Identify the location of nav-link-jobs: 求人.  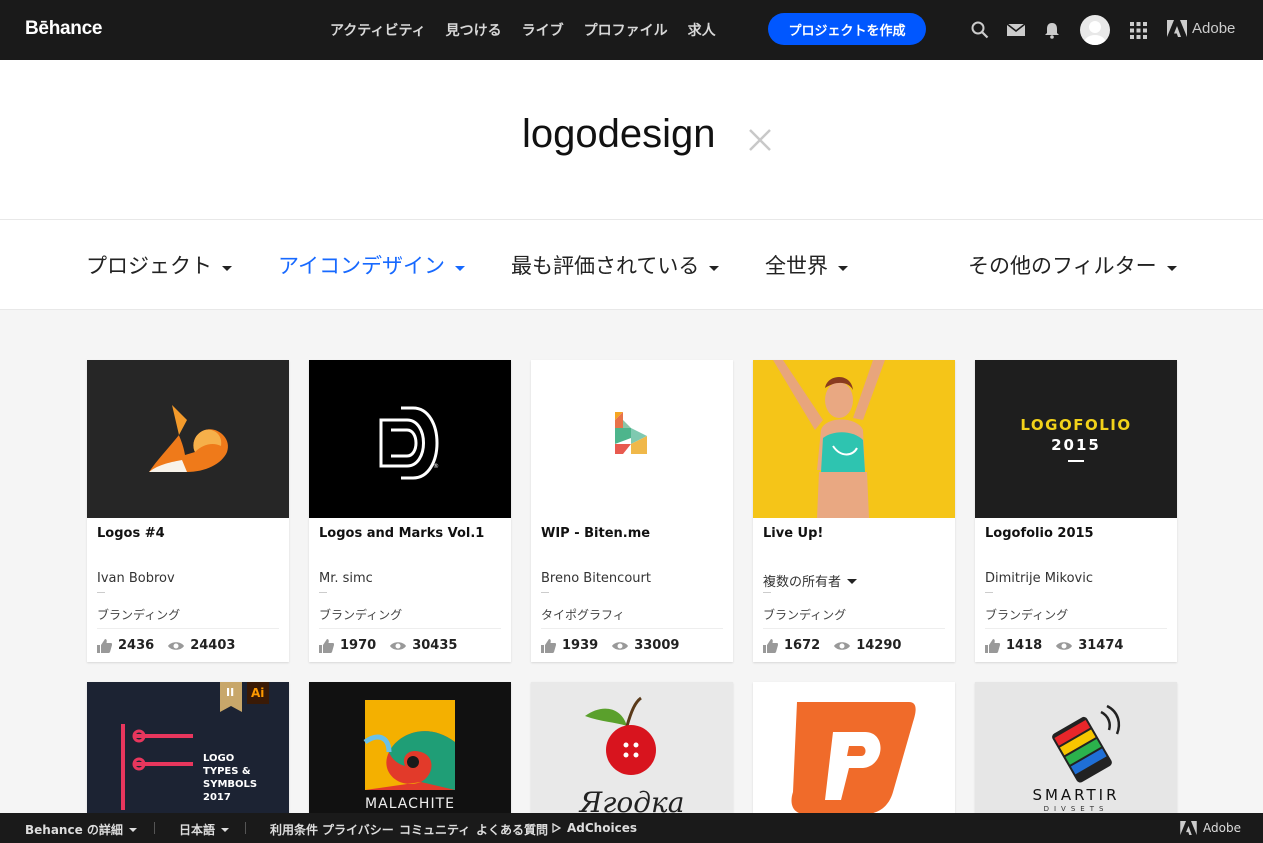
(702, 30).